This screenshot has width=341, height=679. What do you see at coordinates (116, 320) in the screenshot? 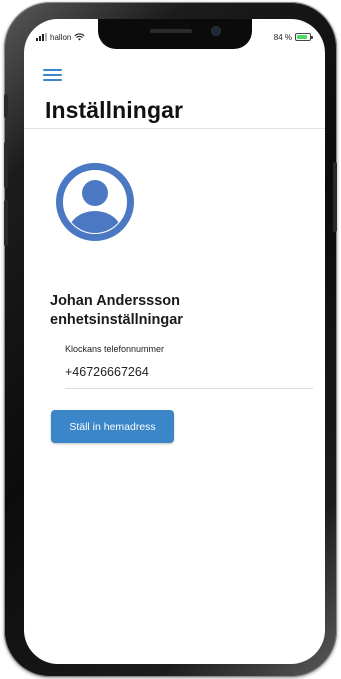
I see `profile-subtitle: enhetsinställningar` at bounding box center [116, 320].